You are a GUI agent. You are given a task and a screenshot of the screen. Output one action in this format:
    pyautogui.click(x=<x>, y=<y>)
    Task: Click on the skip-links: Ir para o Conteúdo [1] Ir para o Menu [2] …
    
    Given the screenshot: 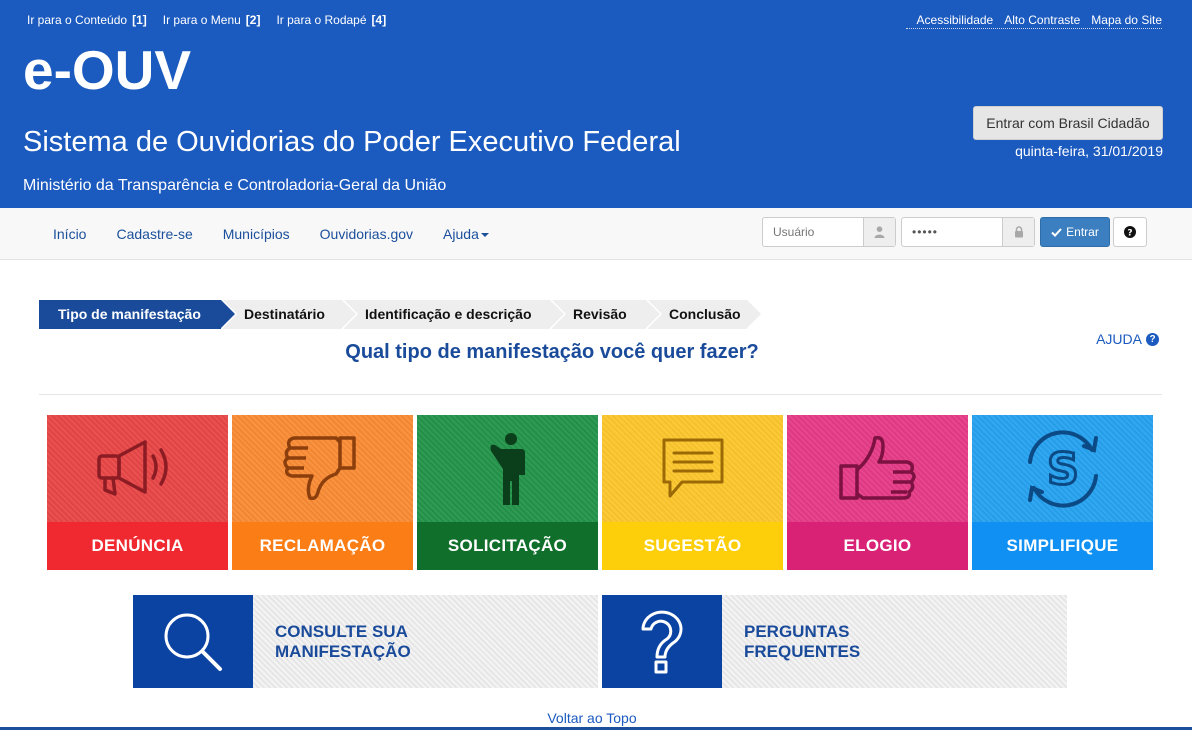 What is the action you would take?
    pyautogui.click(x=206, y=20)
    